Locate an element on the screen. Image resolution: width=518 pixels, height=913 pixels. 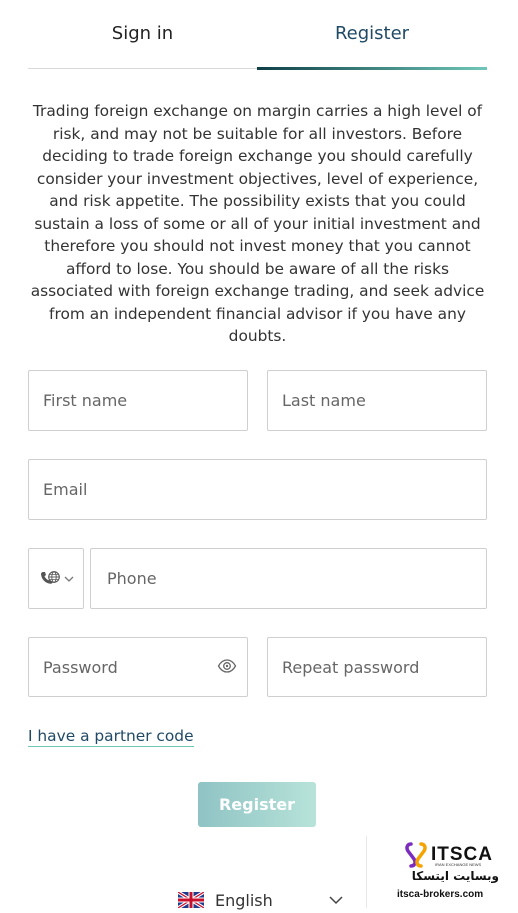
register-button: Register is located at coordinates (257, 804).